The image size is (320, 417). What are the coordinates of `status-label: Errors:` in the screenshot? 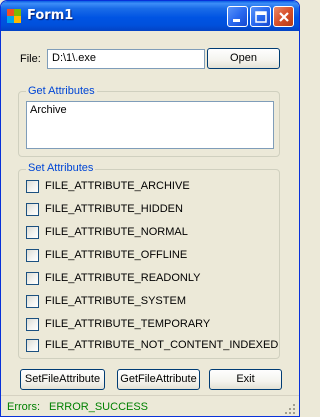 It's located at (23, 407).